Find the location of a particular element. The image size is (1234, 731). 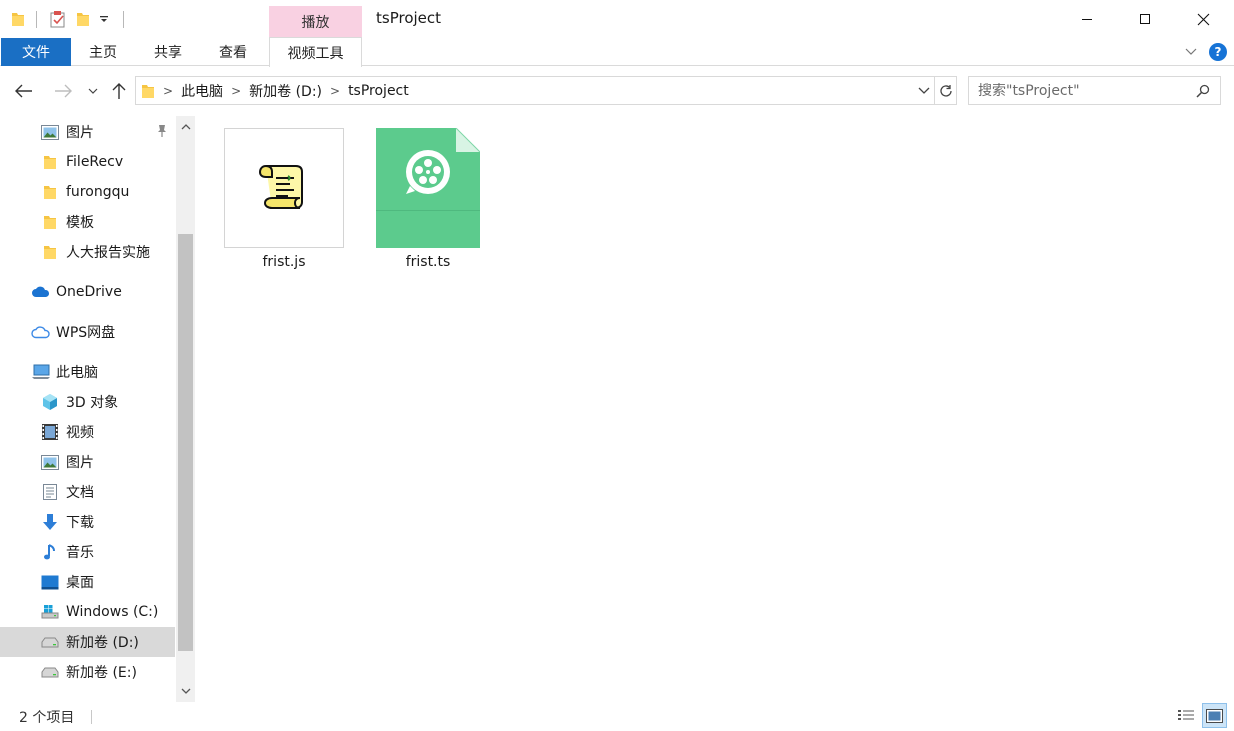

status-bar: 2 个项目 is located at coordinates (617, 716).